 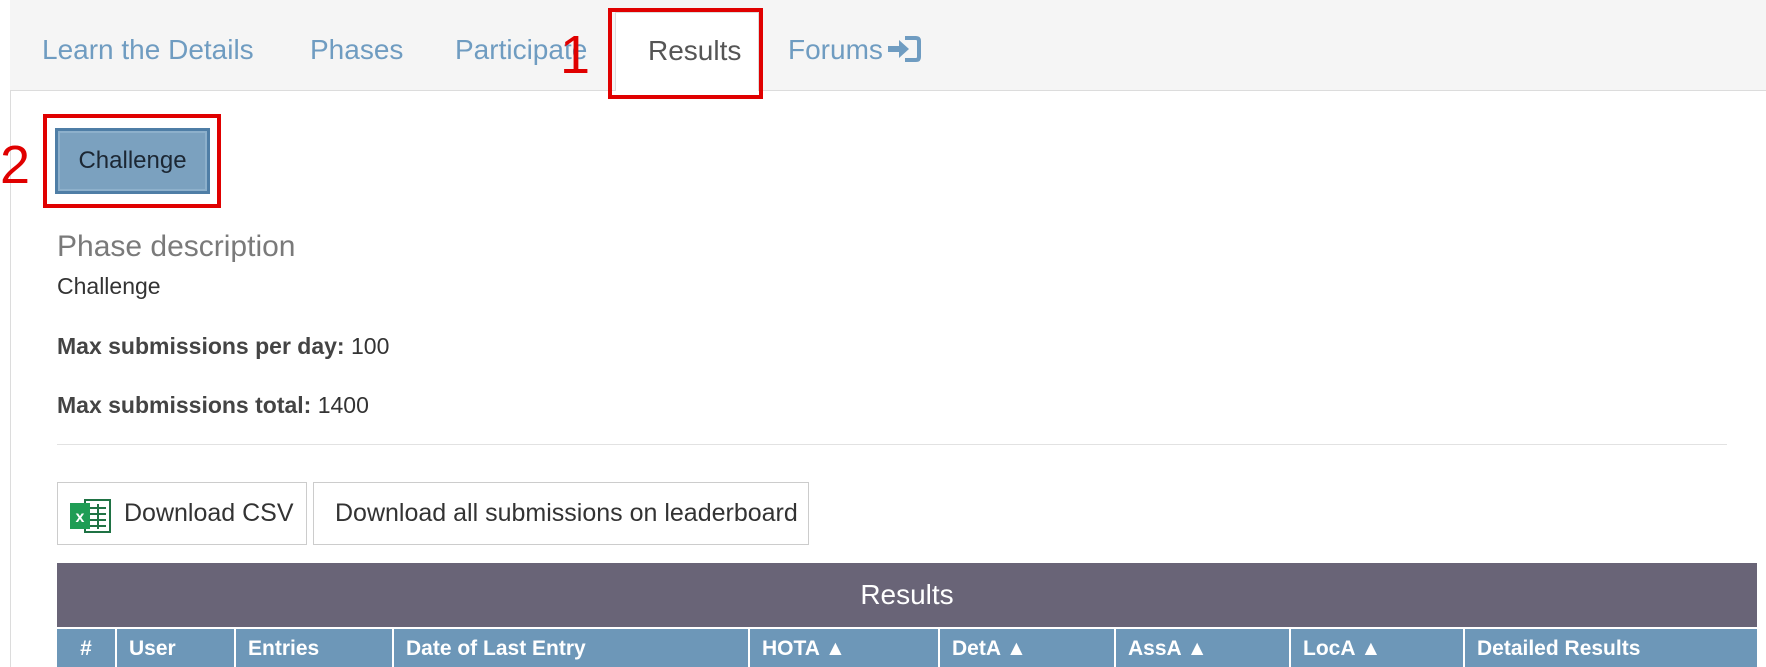 I want to click on download-csv-label: Download CSV, so click(x=209, y=513).